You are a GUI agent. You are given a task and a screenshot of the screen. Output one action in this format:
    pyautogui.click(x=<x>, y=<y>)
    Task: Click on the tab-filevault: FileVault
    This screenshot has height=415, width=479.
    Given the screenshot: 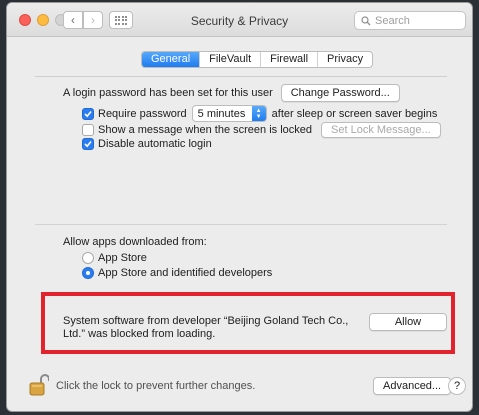 What is the action you would take?
    pyautogui.click(x=231, y=59)
    